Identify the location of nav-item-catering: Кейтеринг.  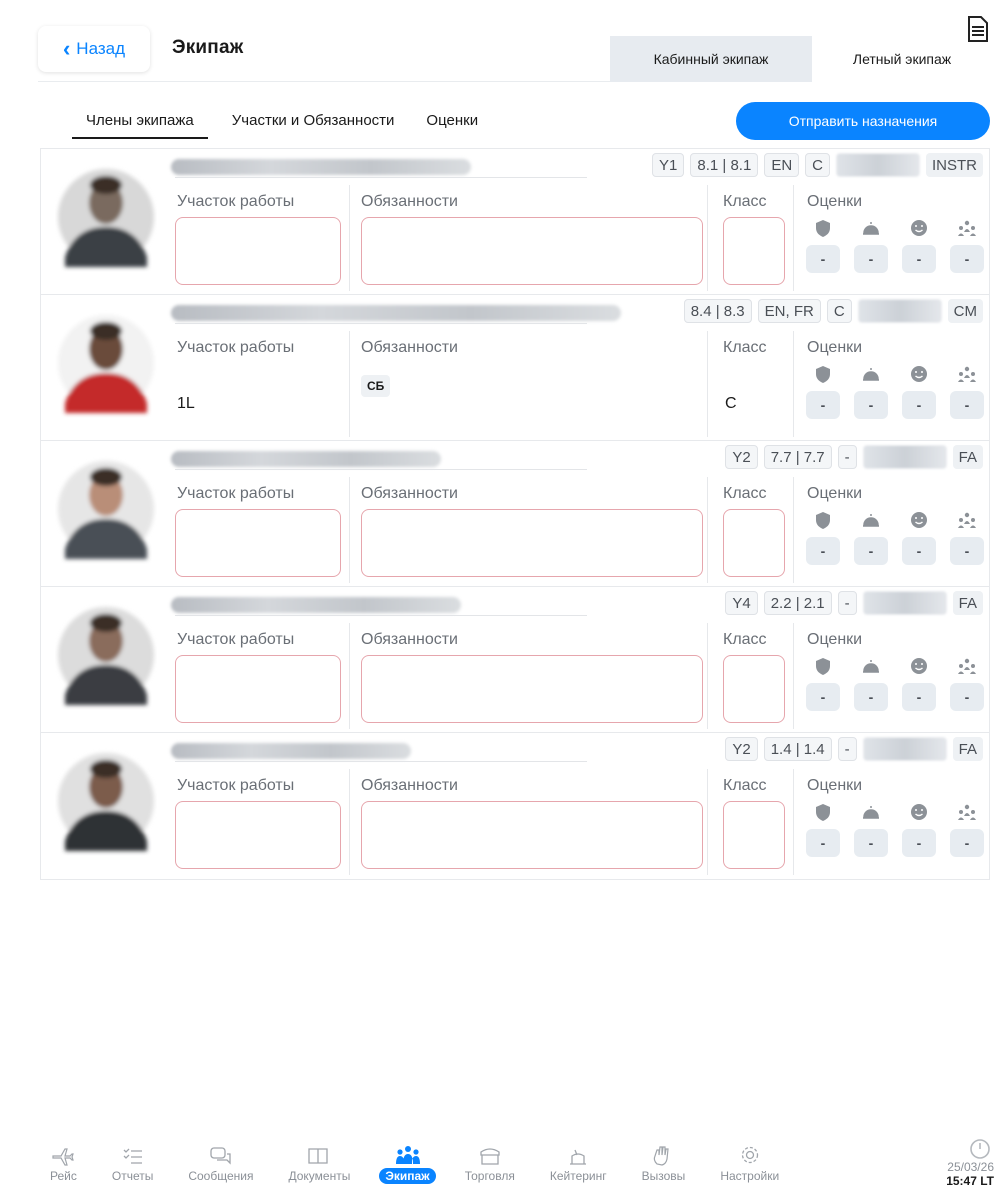
(578, 1164).